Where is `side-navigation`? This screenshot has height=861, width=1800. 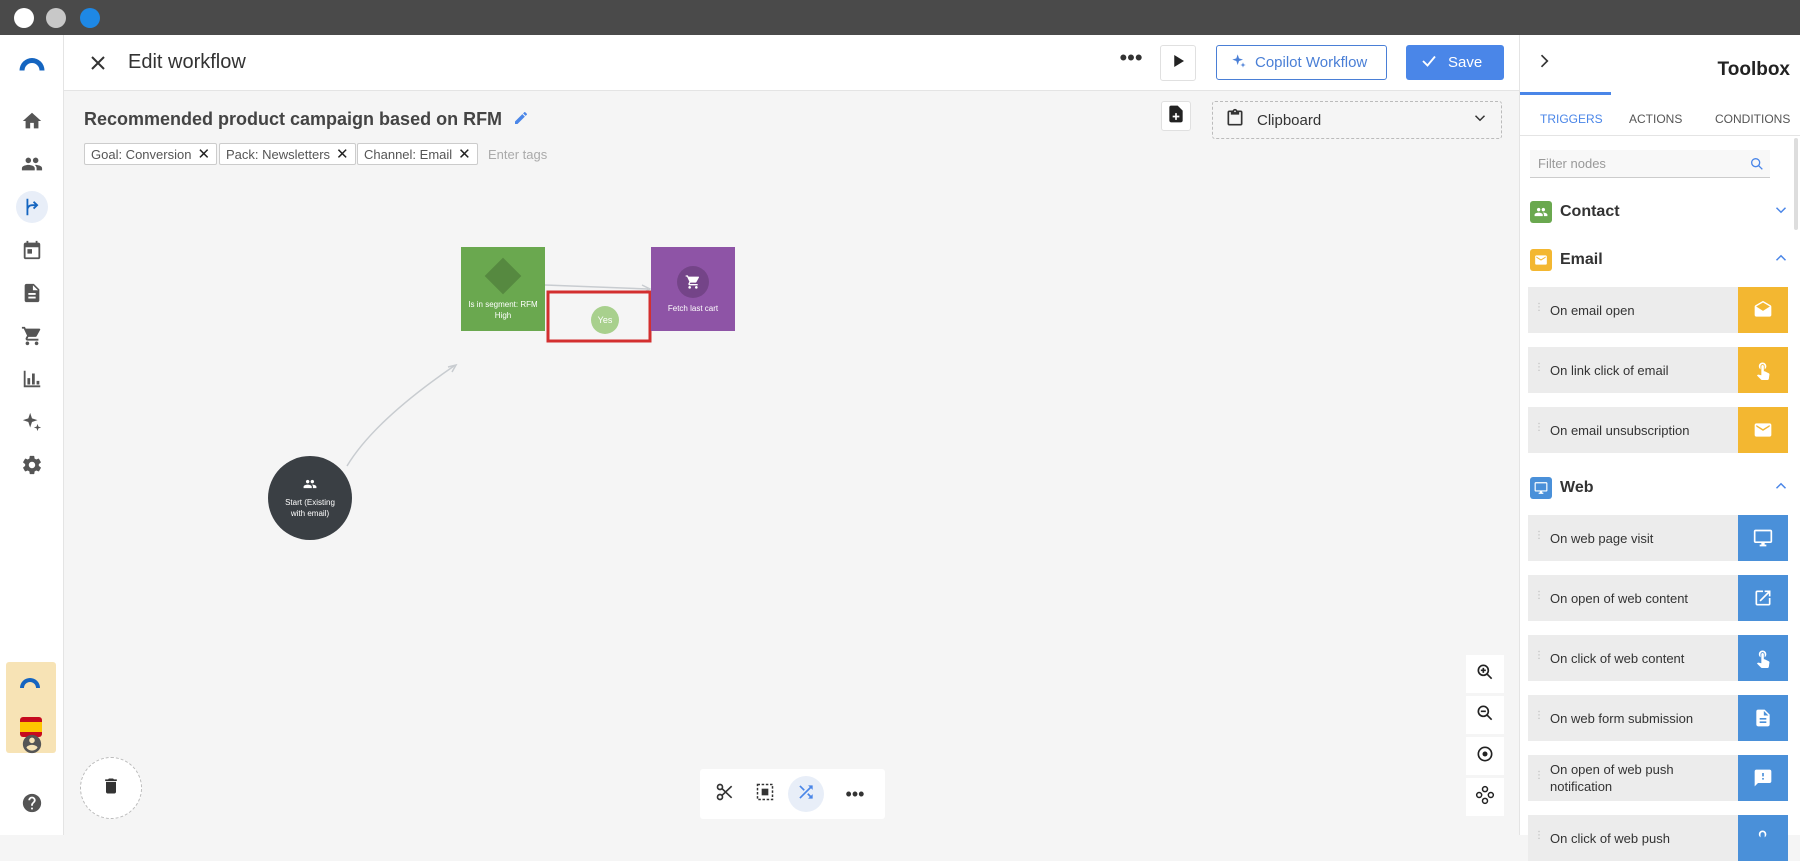
side-navigation is located at coordinates (32, 435).